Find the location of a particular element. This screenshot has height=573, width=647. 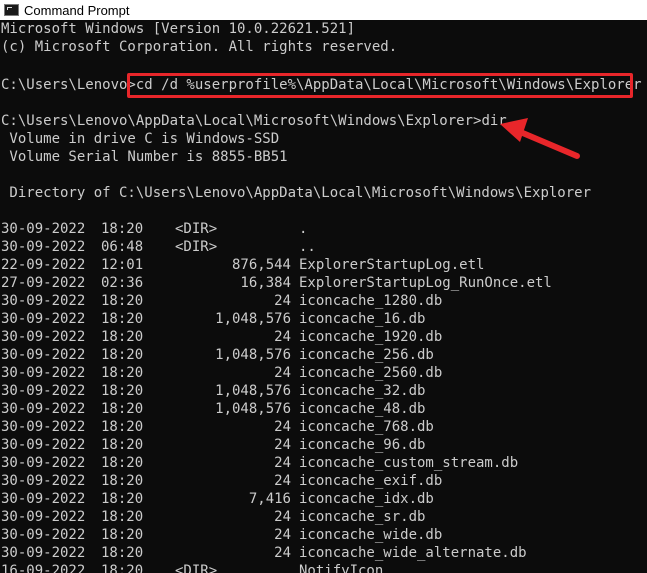

prompt-1: C:\Users\Lenovo> is located at coordinates (68, 85).